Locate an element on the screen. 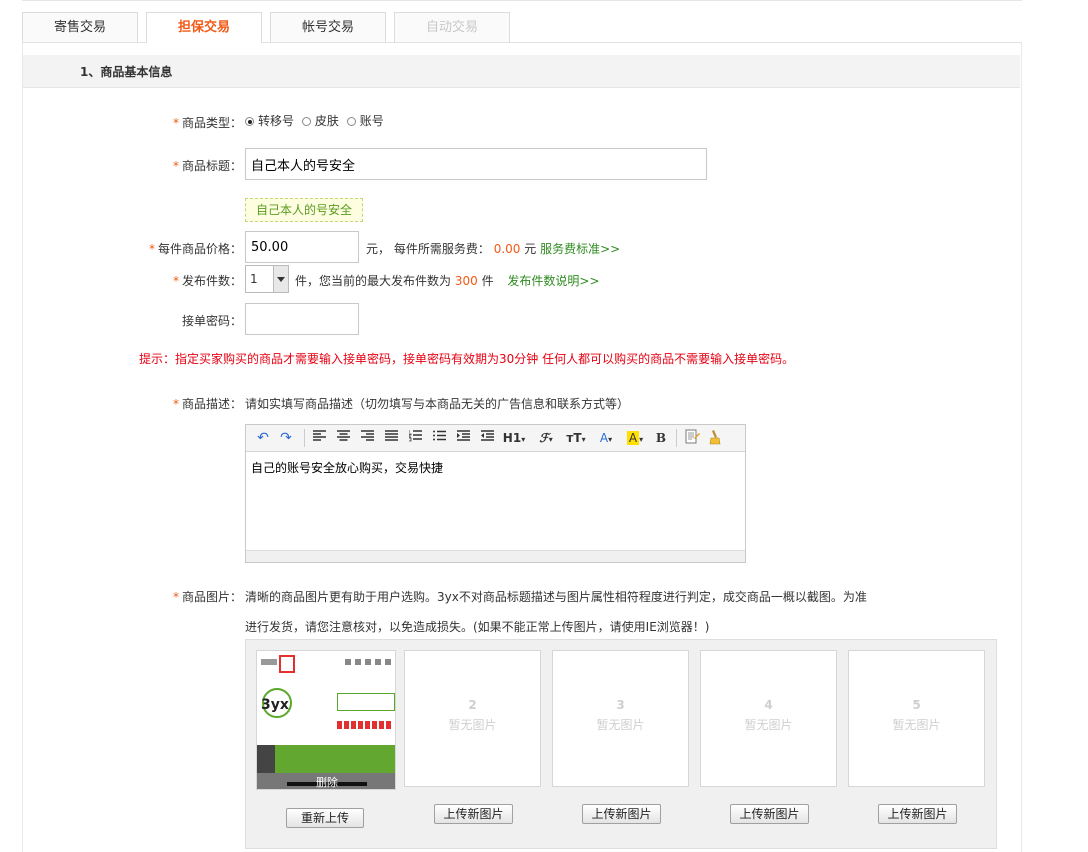 The image size is (1088, 852). font-size-icon: тT▾ is located at coordinates (576, 438).